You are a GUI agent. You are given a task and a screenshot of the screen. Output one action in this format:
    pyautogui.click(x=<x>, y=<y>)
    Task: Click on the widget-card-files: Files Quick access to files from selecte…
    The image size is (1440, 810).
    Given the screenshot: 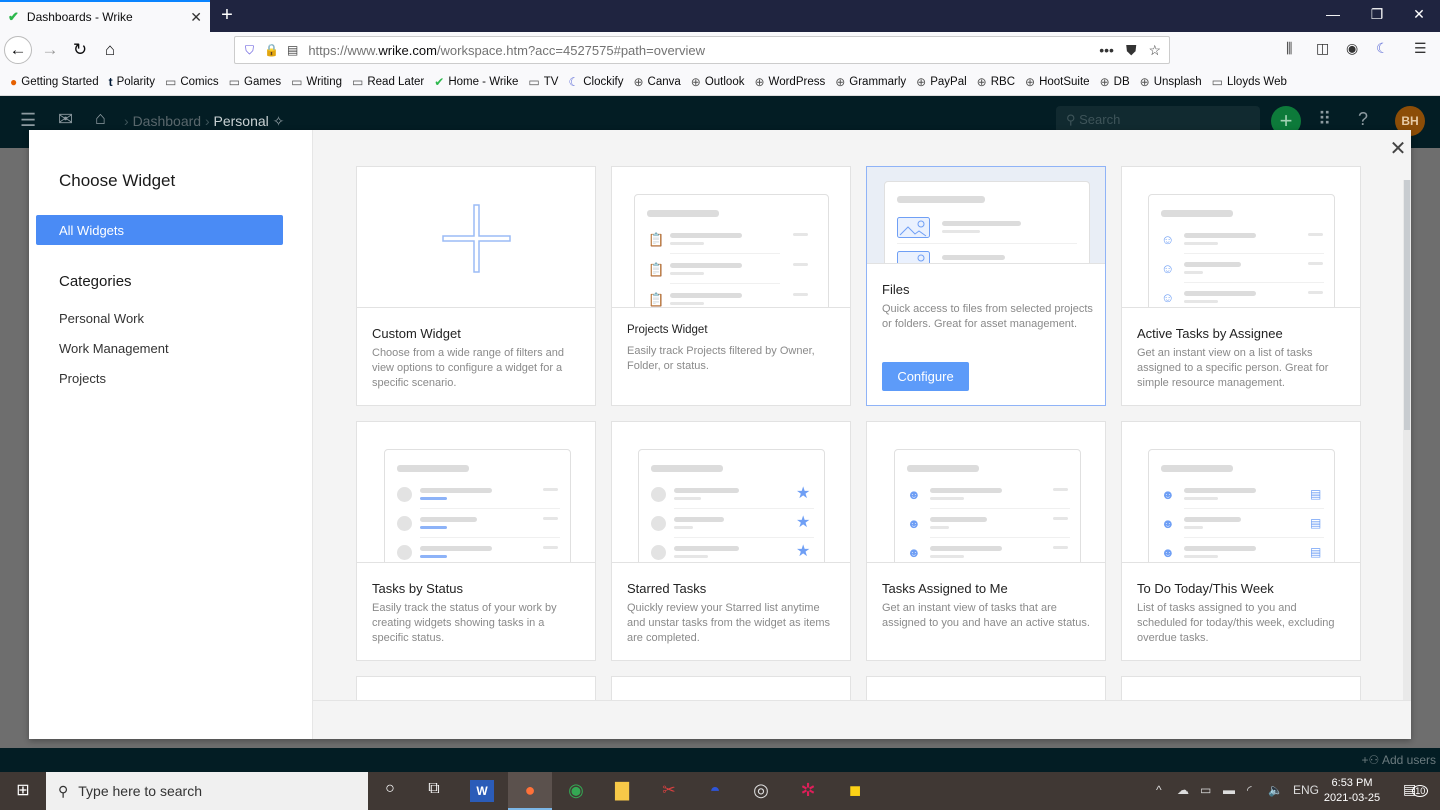 What is the action you would take?
    pyautogui.click(x=986, y=286)
    